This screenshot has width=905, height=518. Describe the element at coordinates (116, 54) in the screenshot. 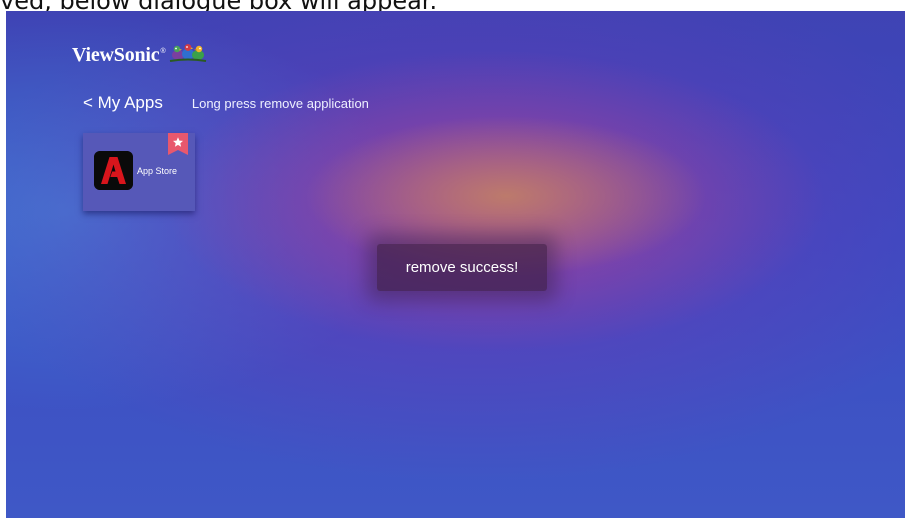

I see `brand-name: ViewSonic` at that location.